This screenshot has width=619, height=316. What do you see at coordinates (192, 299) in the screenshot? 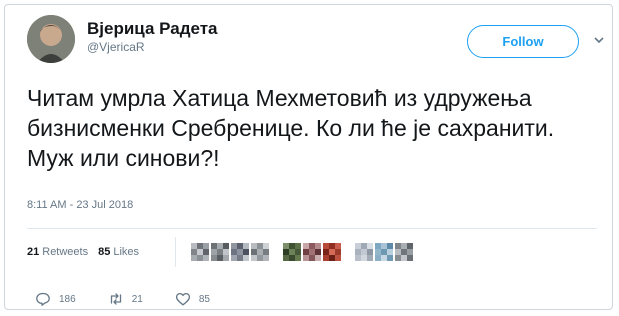
I see `like-button: 85` at bounding box center [192, 299].